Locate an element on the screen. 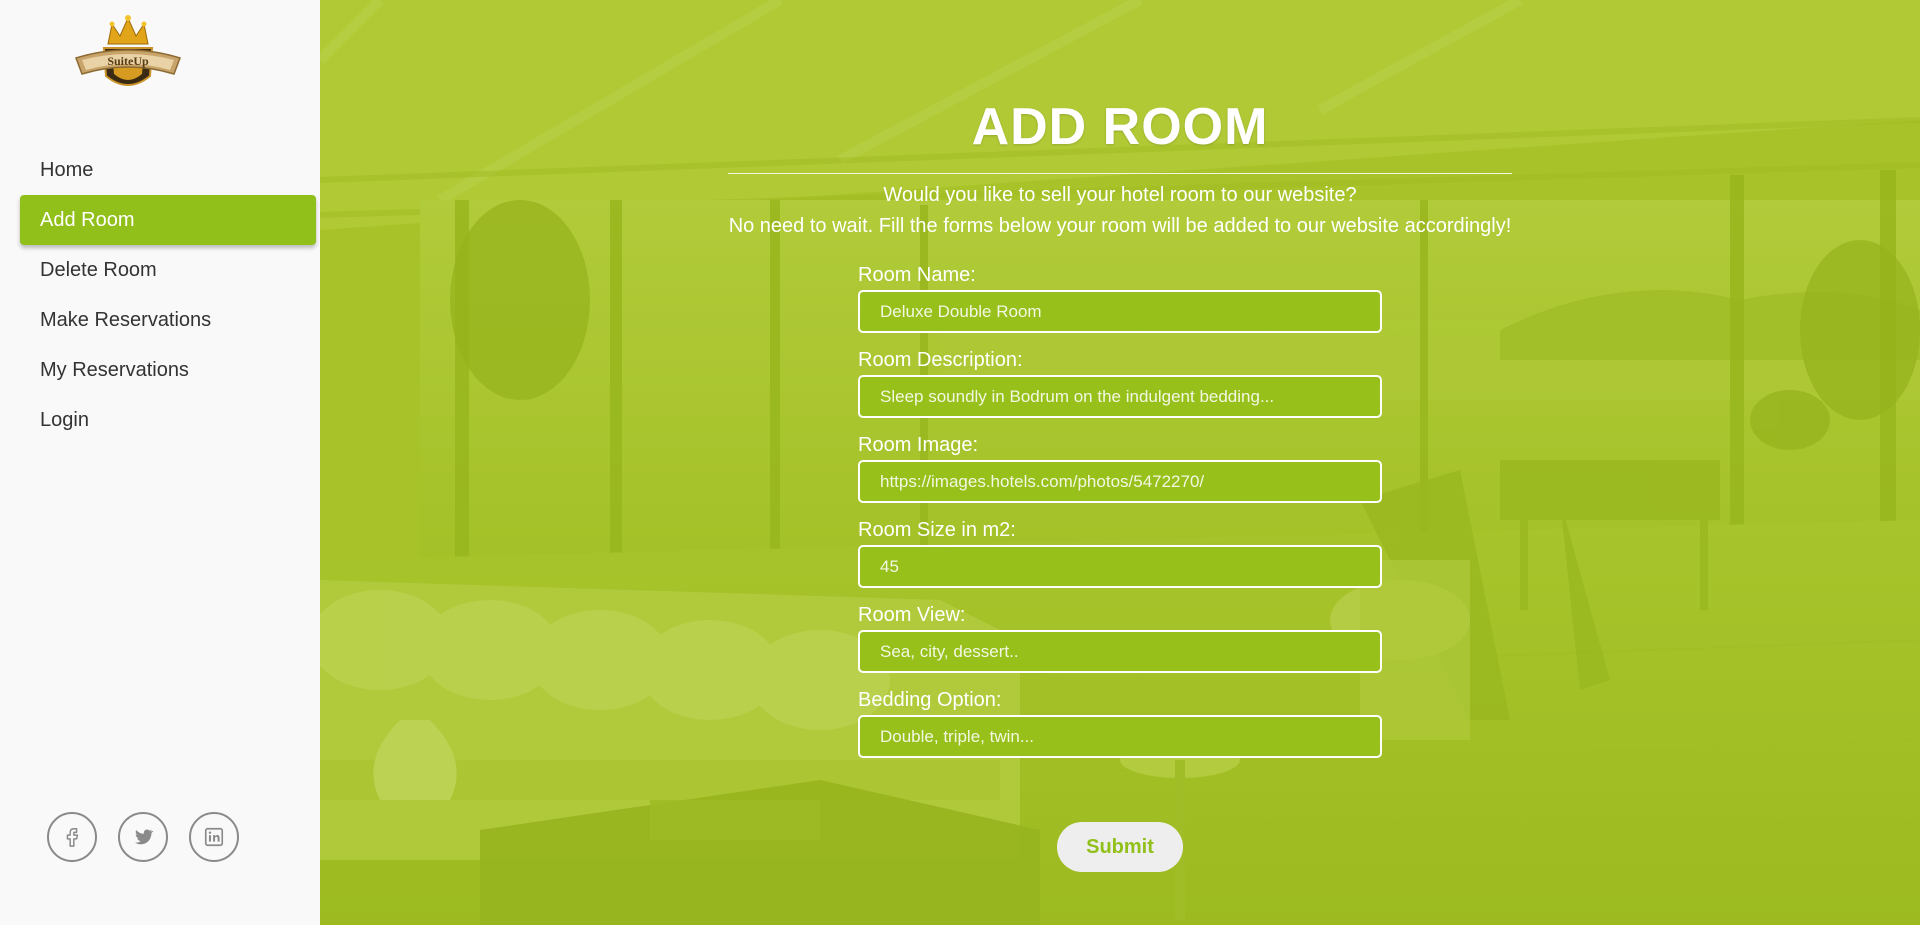 Image resolution: width=1920 pixels, height=925 pixels. twitter-button is located at coordinates (143, 837).